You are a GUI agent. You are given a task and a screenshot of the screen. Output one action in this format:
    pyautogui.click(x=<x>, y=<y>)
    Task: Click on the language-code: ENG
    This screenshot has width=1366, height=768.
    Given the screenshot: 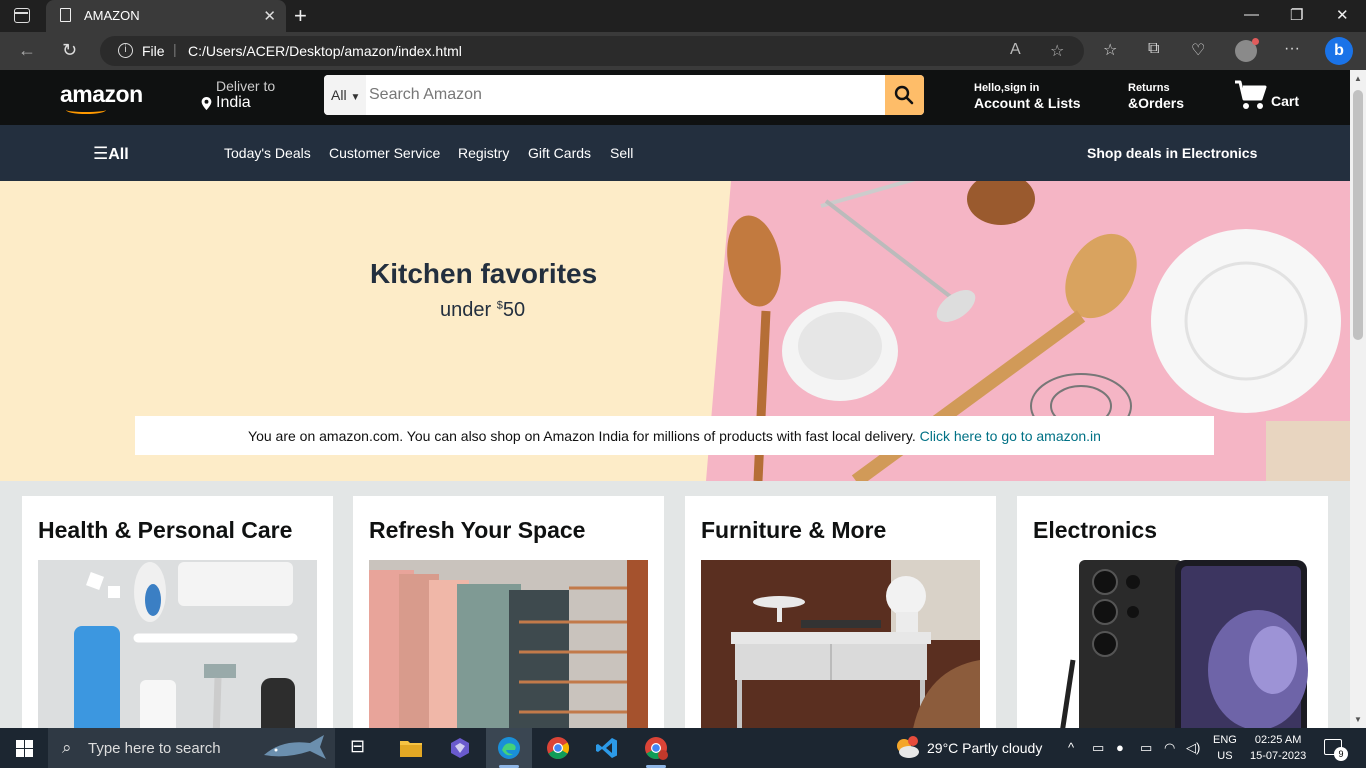 What is the action you would take?
    pyautogui.click(x=1225, y=740)
    